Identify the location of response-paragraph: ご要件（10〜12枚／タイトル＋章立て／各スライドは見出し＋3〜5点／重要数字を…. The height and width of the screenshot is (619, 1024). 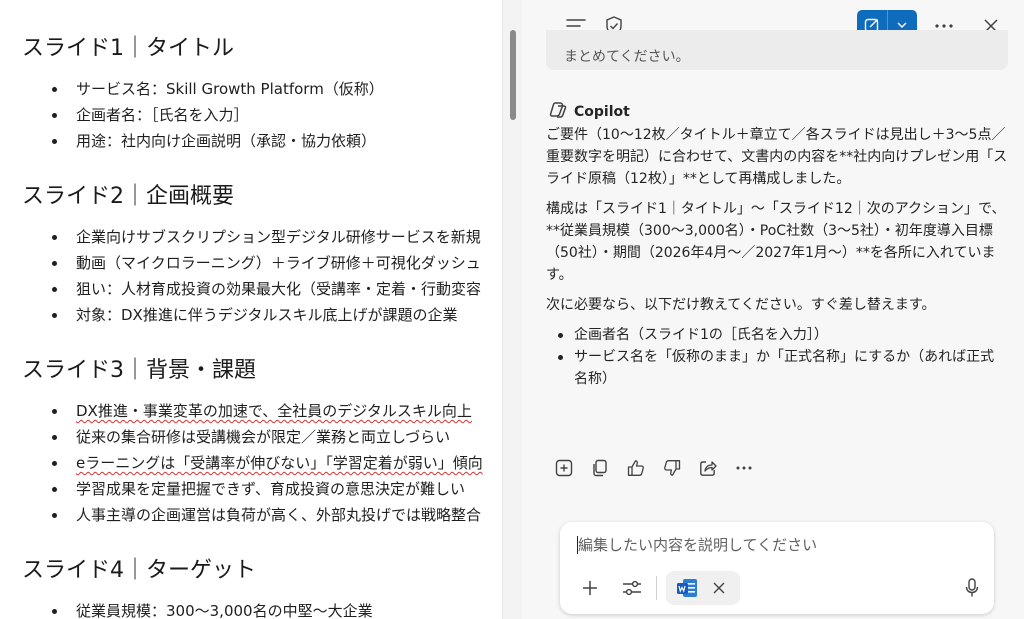
(777, 157).